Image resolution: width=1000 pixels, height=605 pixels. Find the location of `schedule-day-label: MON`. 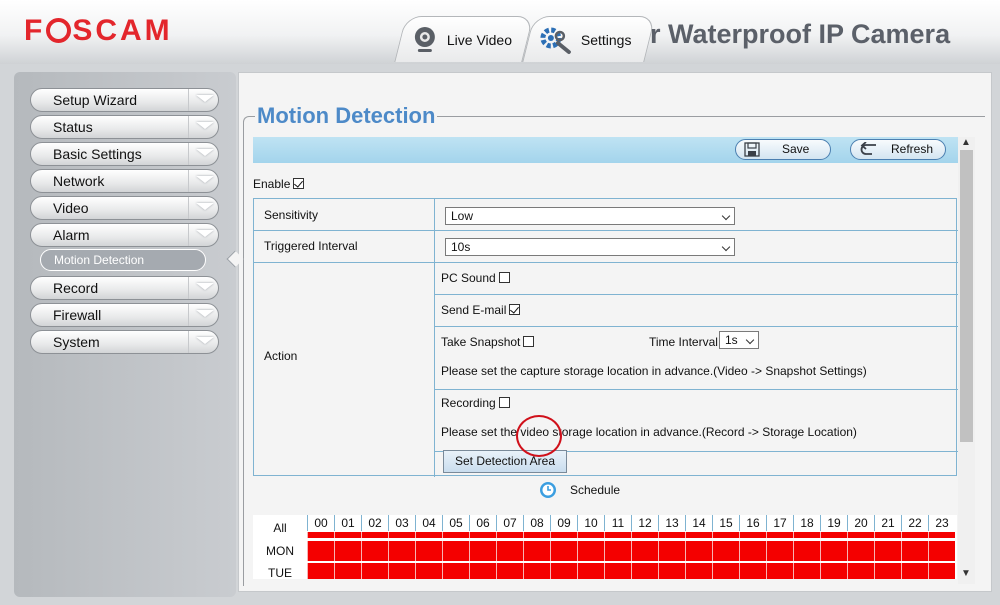

schedule-day-label: MON is located at coordinates (280, 551).